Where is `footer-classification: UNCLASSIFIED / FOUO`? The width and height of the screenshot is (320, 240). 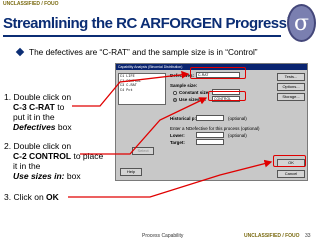
footer-classification: UNCLASSIFIED / FOUO is located at coordinates (272, 236).